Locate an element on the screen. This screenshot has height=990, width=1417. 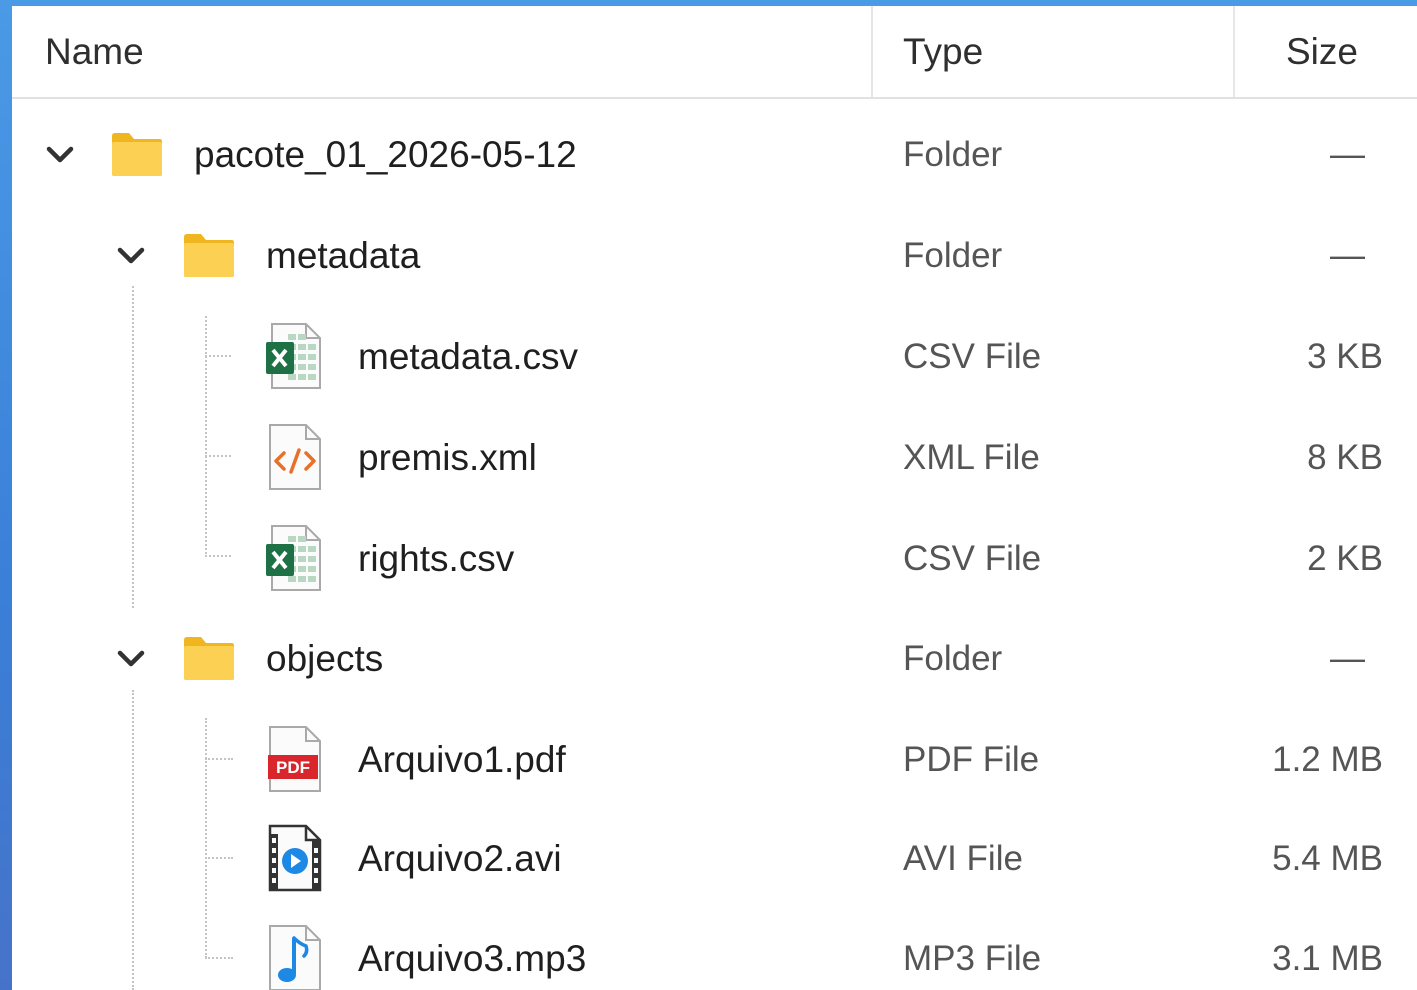
tree-row-arquivo3-mp3: Arquivo3.mp3 MP3 File 3.1 MB is located at coordinates (714, 949).